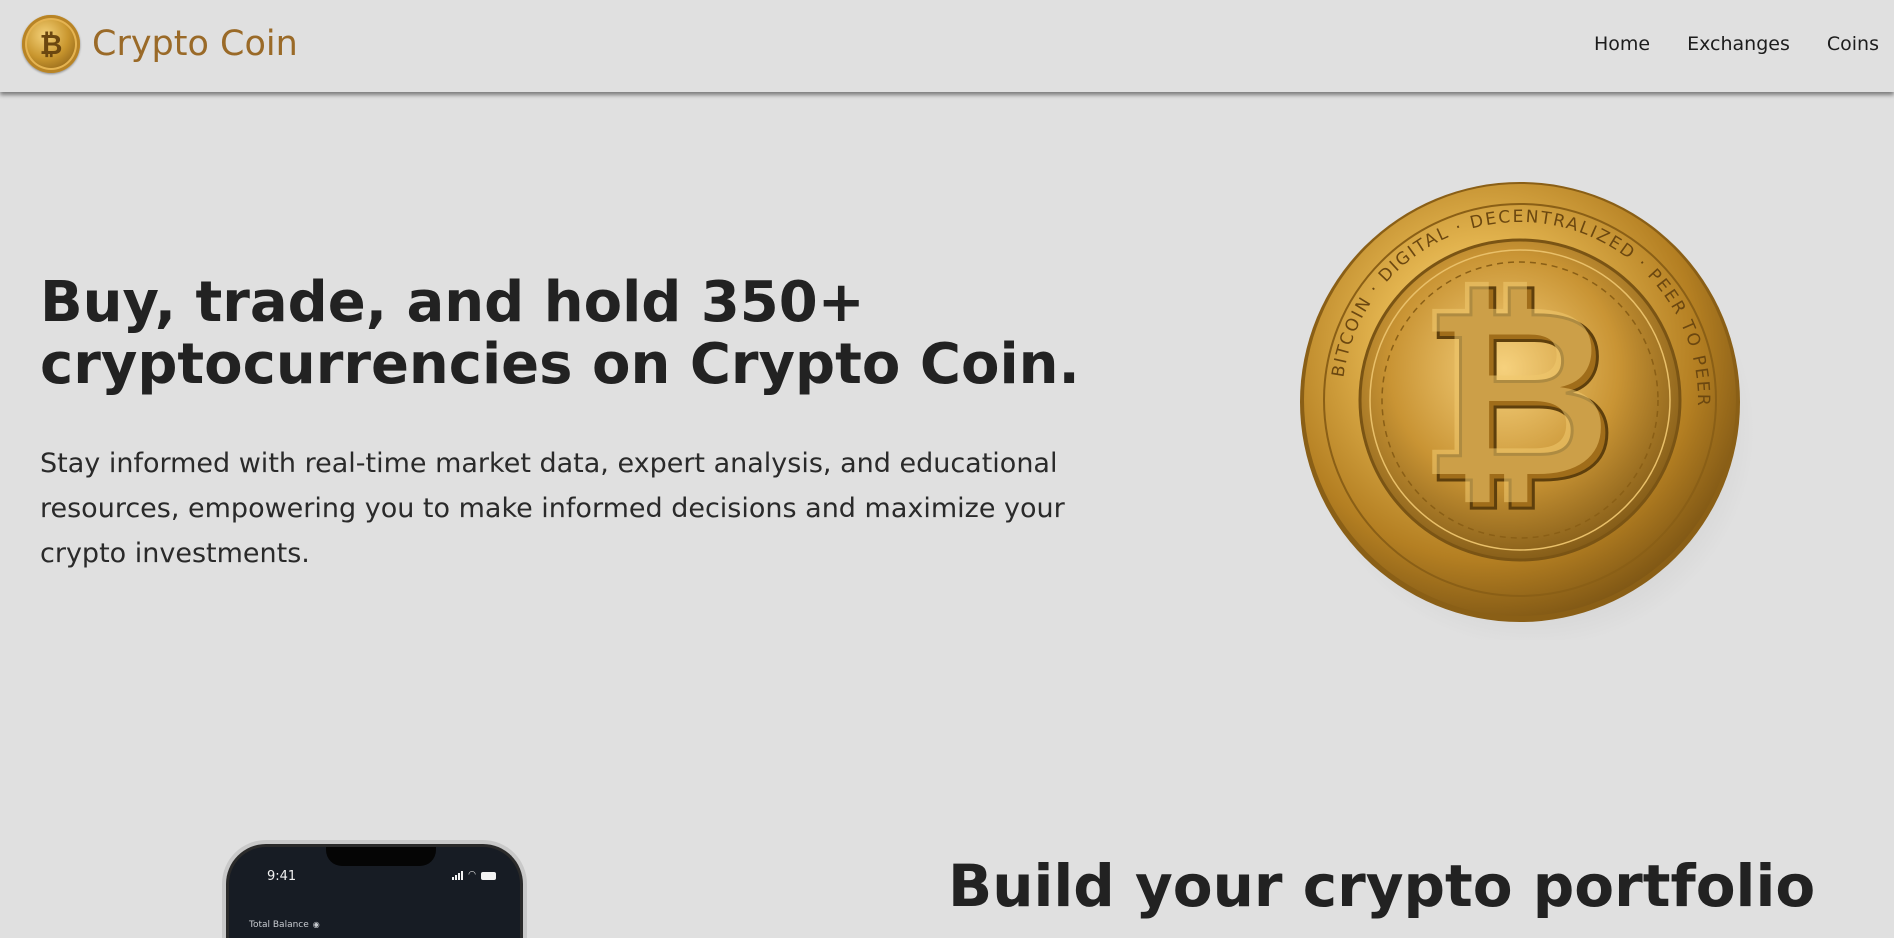 This screenshot has height=938, width=1894. Describe the element at coordinates (1622, 44) in the screenshot. I see `nav-link-home: Home` at that location.